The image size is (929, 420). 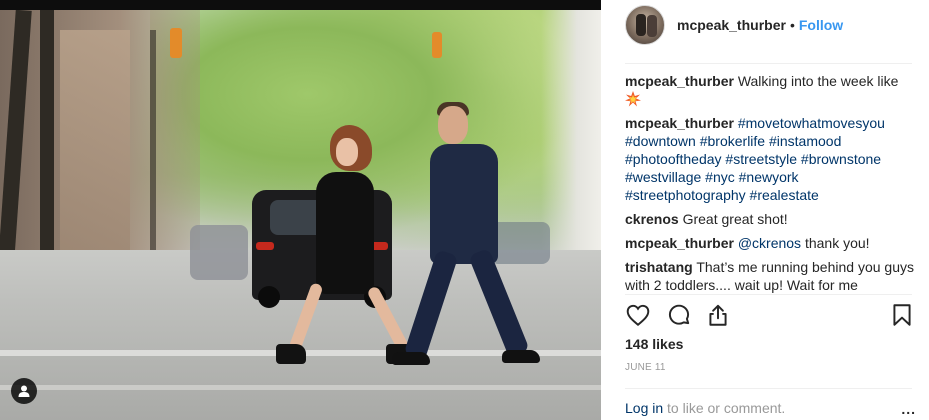 I want to click on hashtag-link: #brokerlife, so click(x=732, y=141).